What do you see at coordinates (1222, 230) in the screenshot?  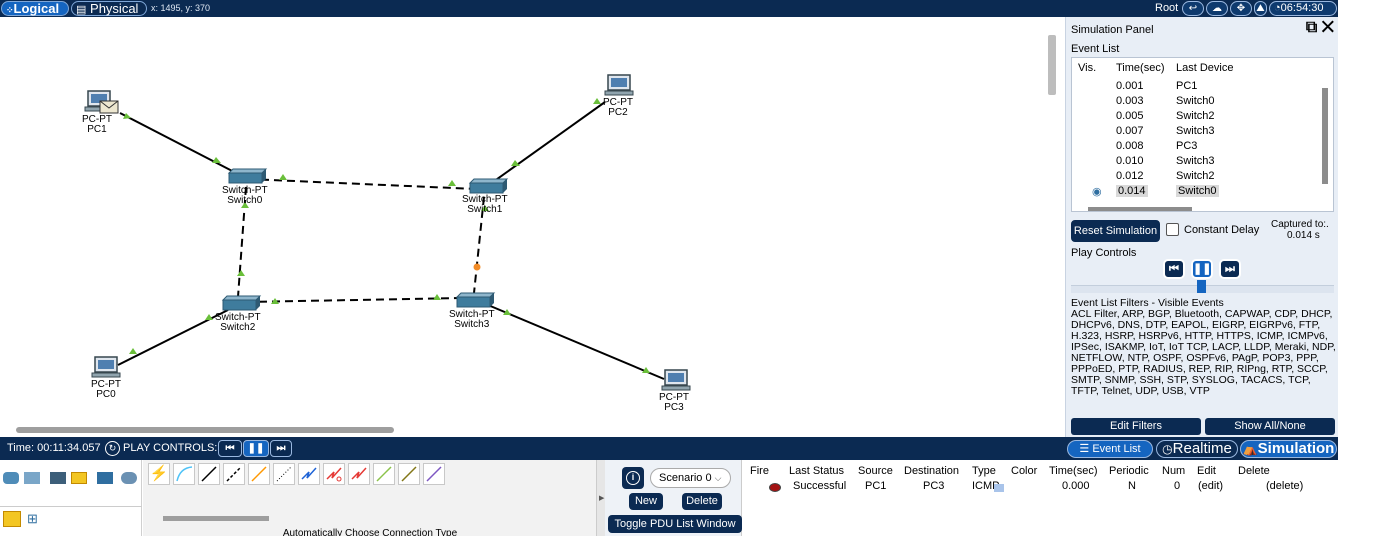 I see `constant-delay-label: Constant Delay` at bounding box center [1222, 230].